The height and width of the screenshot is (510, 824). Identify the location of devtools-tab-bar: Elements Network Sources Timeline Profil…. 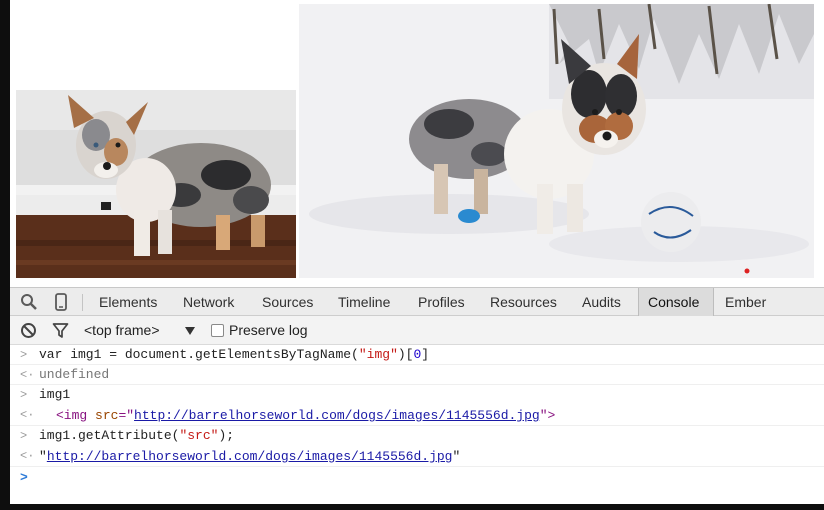
(417, 301).